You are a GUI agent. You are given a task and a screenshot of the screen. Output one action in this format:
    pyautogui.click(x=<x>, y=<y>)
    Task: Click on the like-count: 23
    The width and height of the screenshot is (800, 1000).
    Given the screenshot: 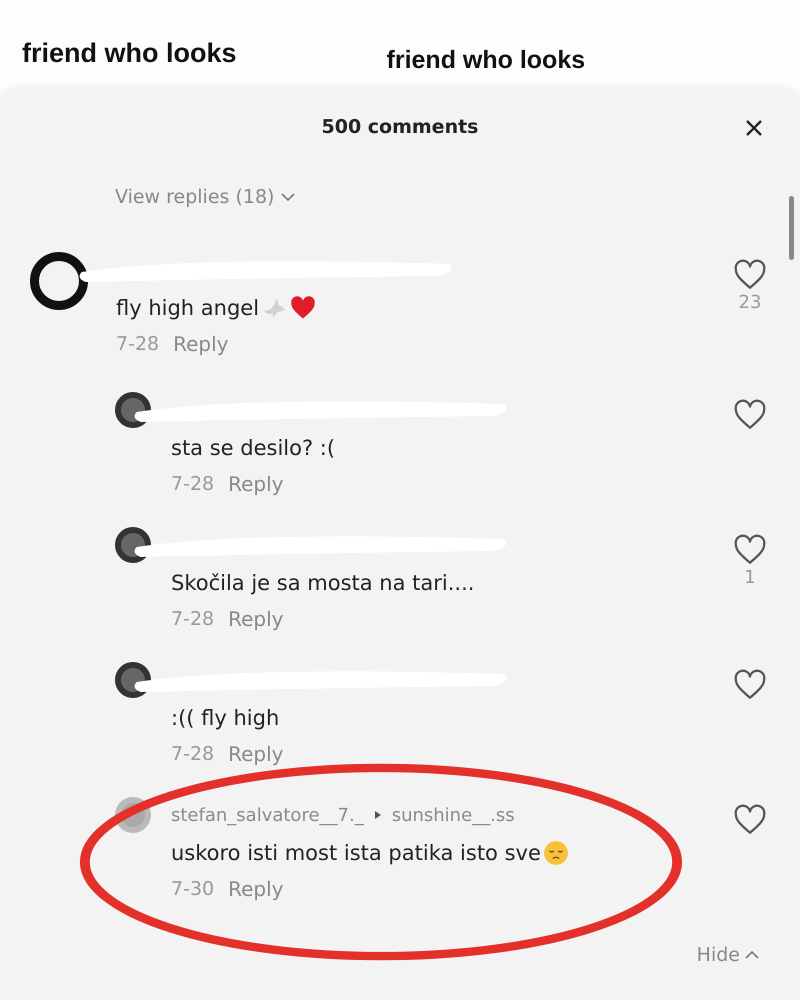 What is the action you would take?
    pyautogui.click(x=750, y=302)
    